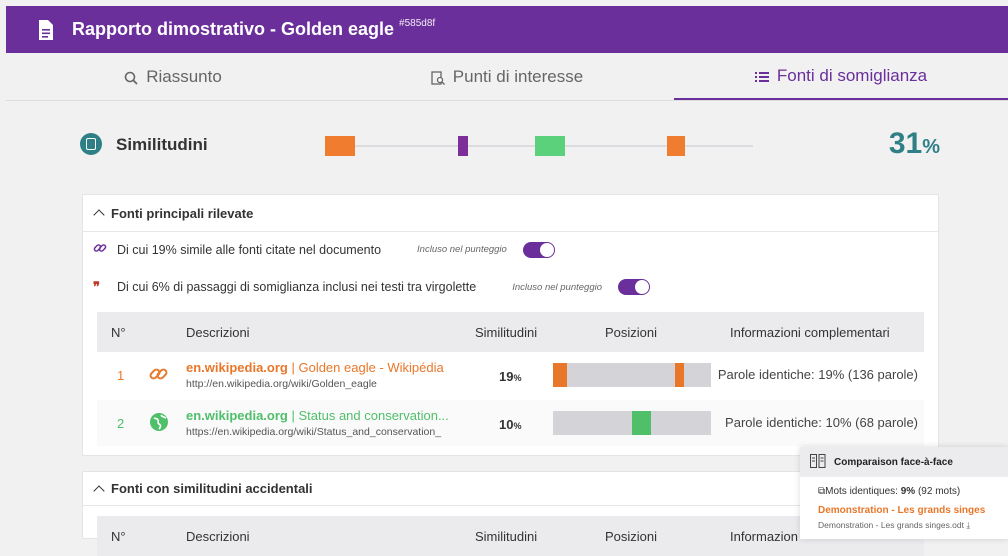 Image resolution: width=1008 pixels, height=556 pixels. Describe the element at coordinates (852, 75) in the screenshot. I see `tab-sources-label: Fonti di somiglianza` at that location.